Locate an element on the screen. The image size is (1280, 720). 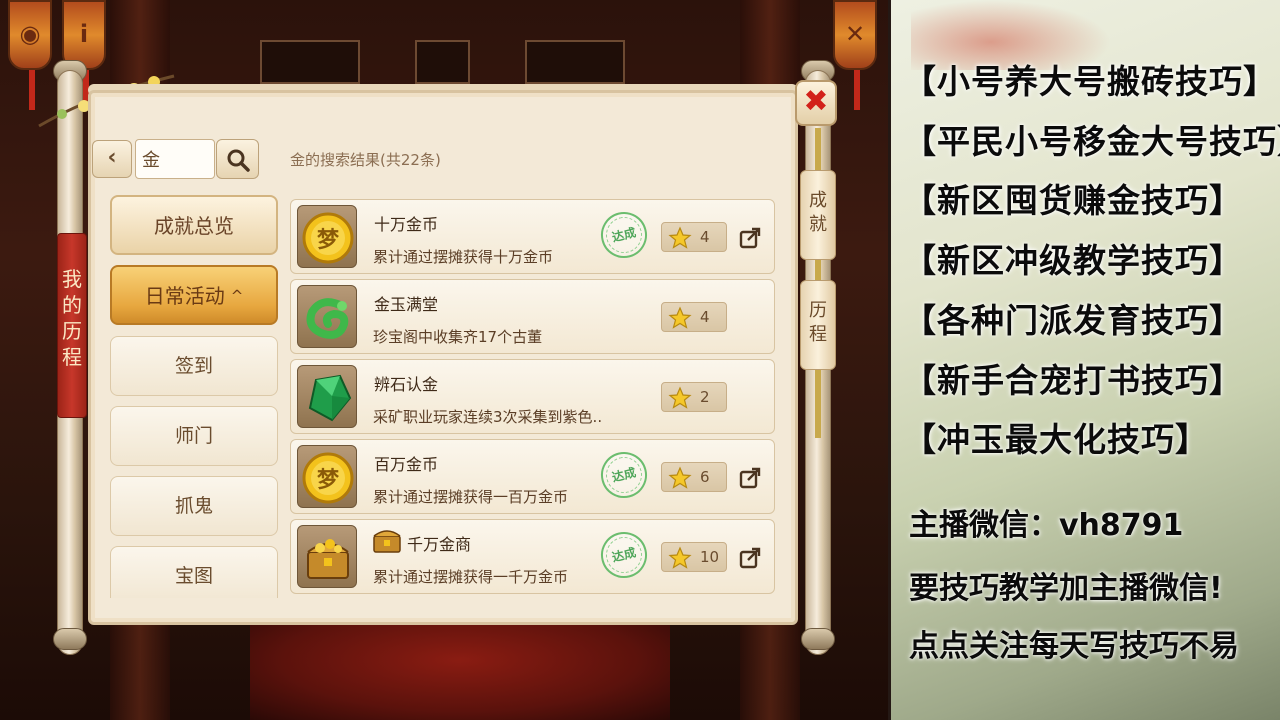
menu-item-label: 日常活动 is located at coordinates (184, 296).